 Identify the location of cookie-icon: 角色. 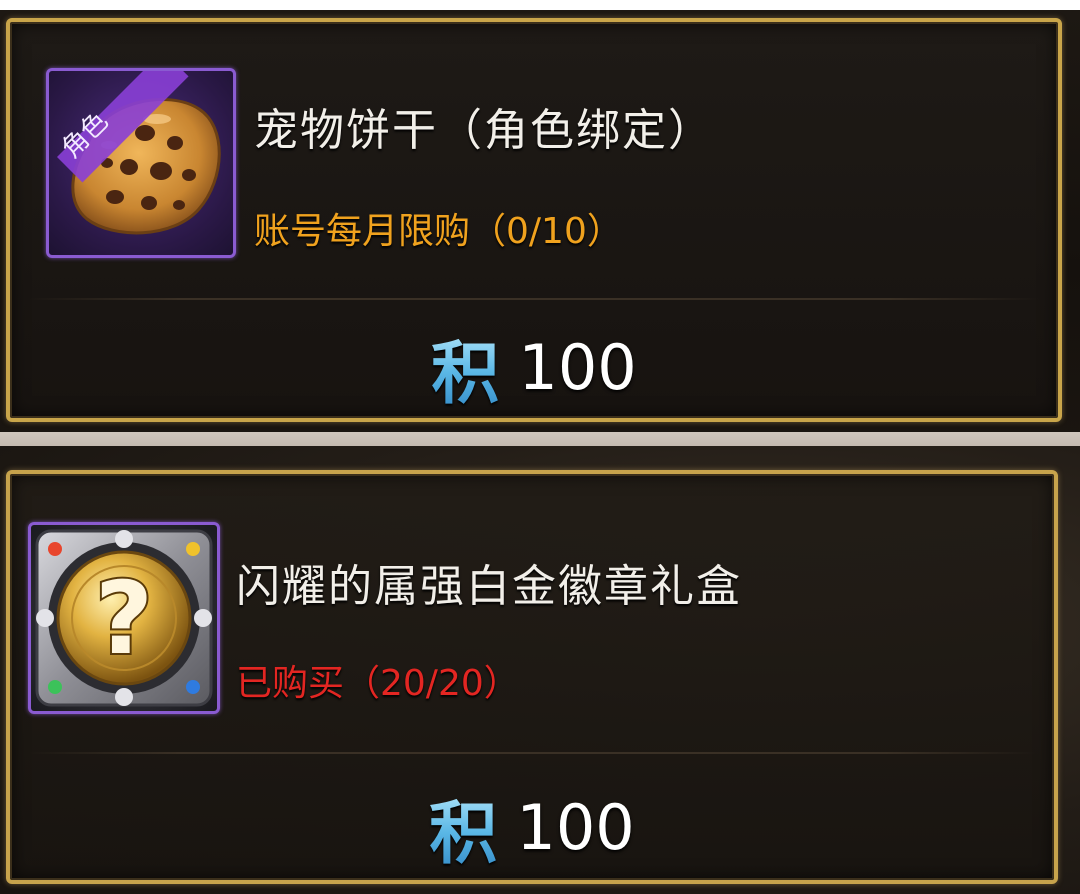
(138, 153).